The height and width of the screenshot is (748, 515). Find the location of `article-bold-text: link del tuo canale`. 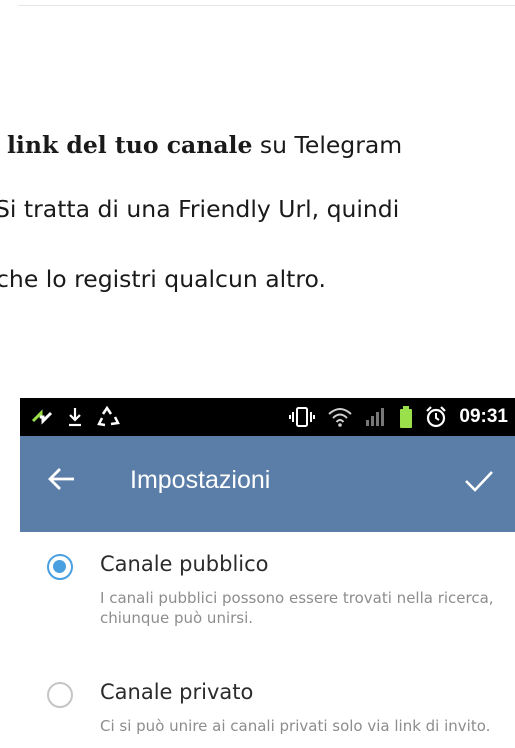

article-bold-text: link del tuo canale is located at coordinates (130, 145).